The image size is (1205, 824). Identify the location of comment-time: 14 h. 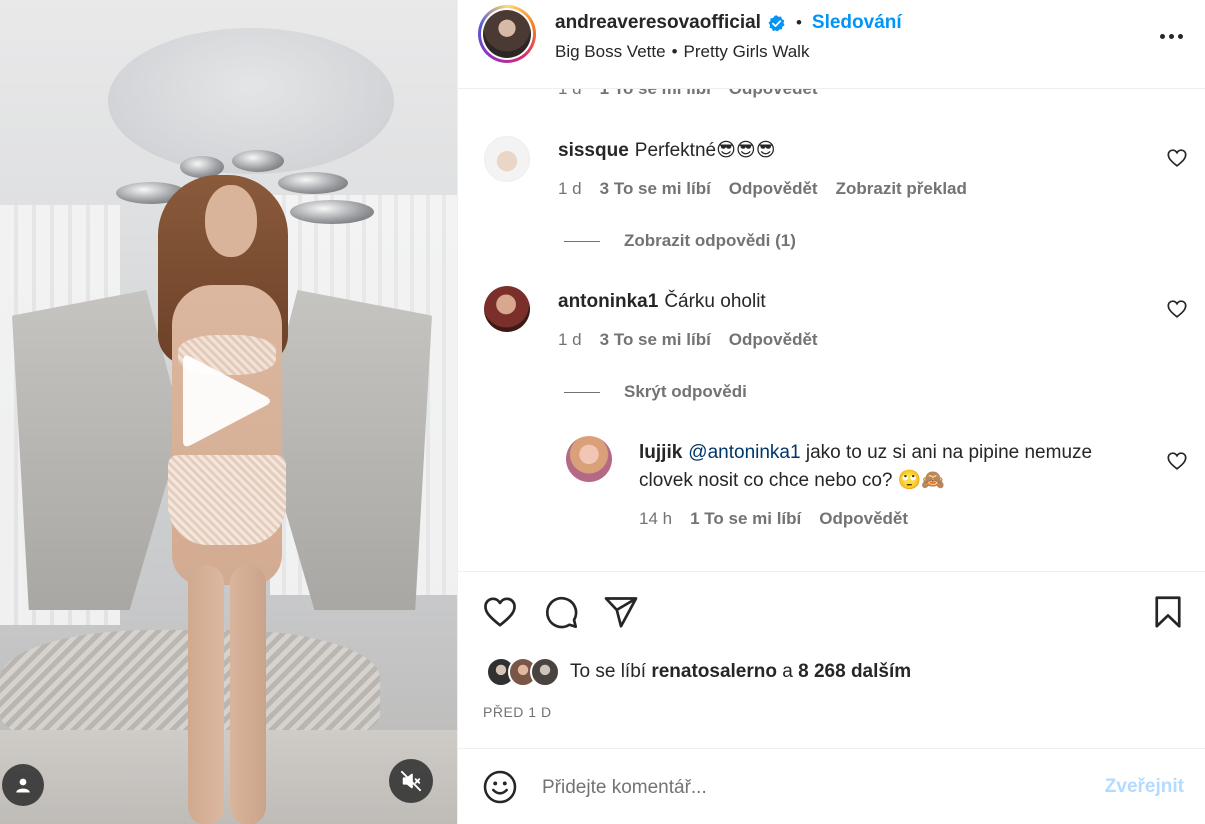
(656, 518).